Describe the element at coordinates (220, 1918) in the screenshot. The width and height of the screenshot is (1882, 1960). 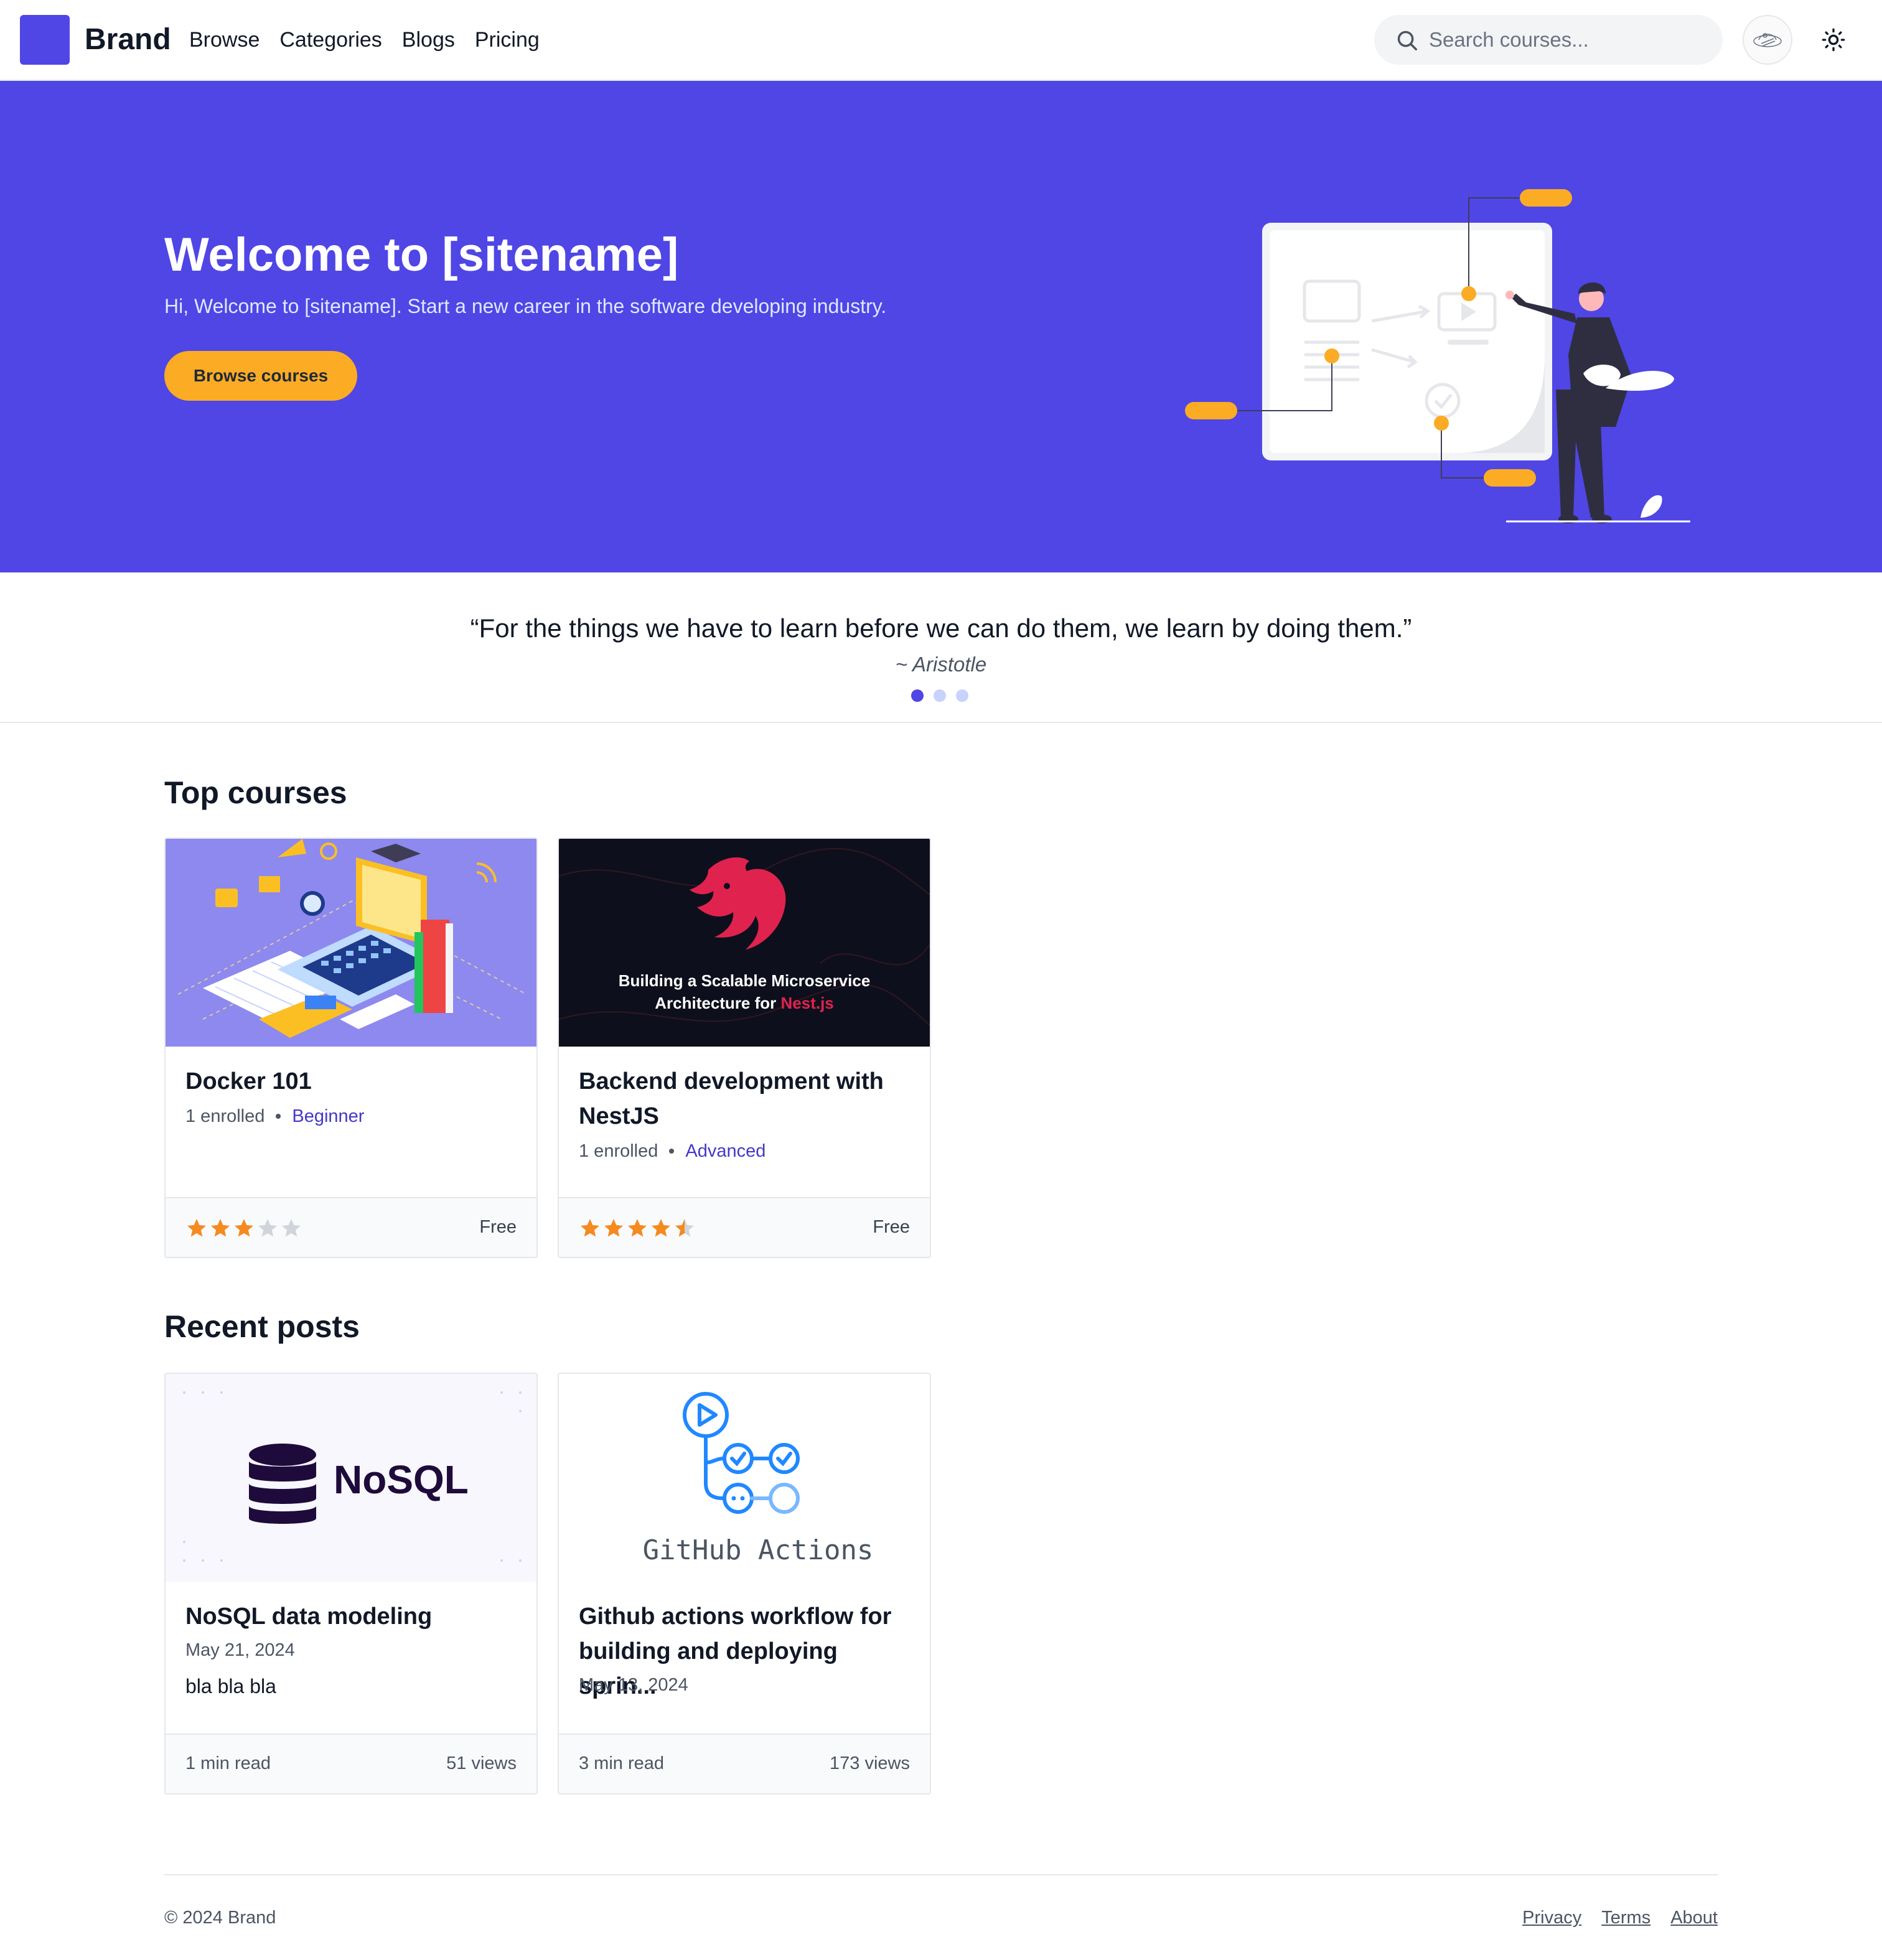
I see `copyright-text: © 2024 Brand` at that location.